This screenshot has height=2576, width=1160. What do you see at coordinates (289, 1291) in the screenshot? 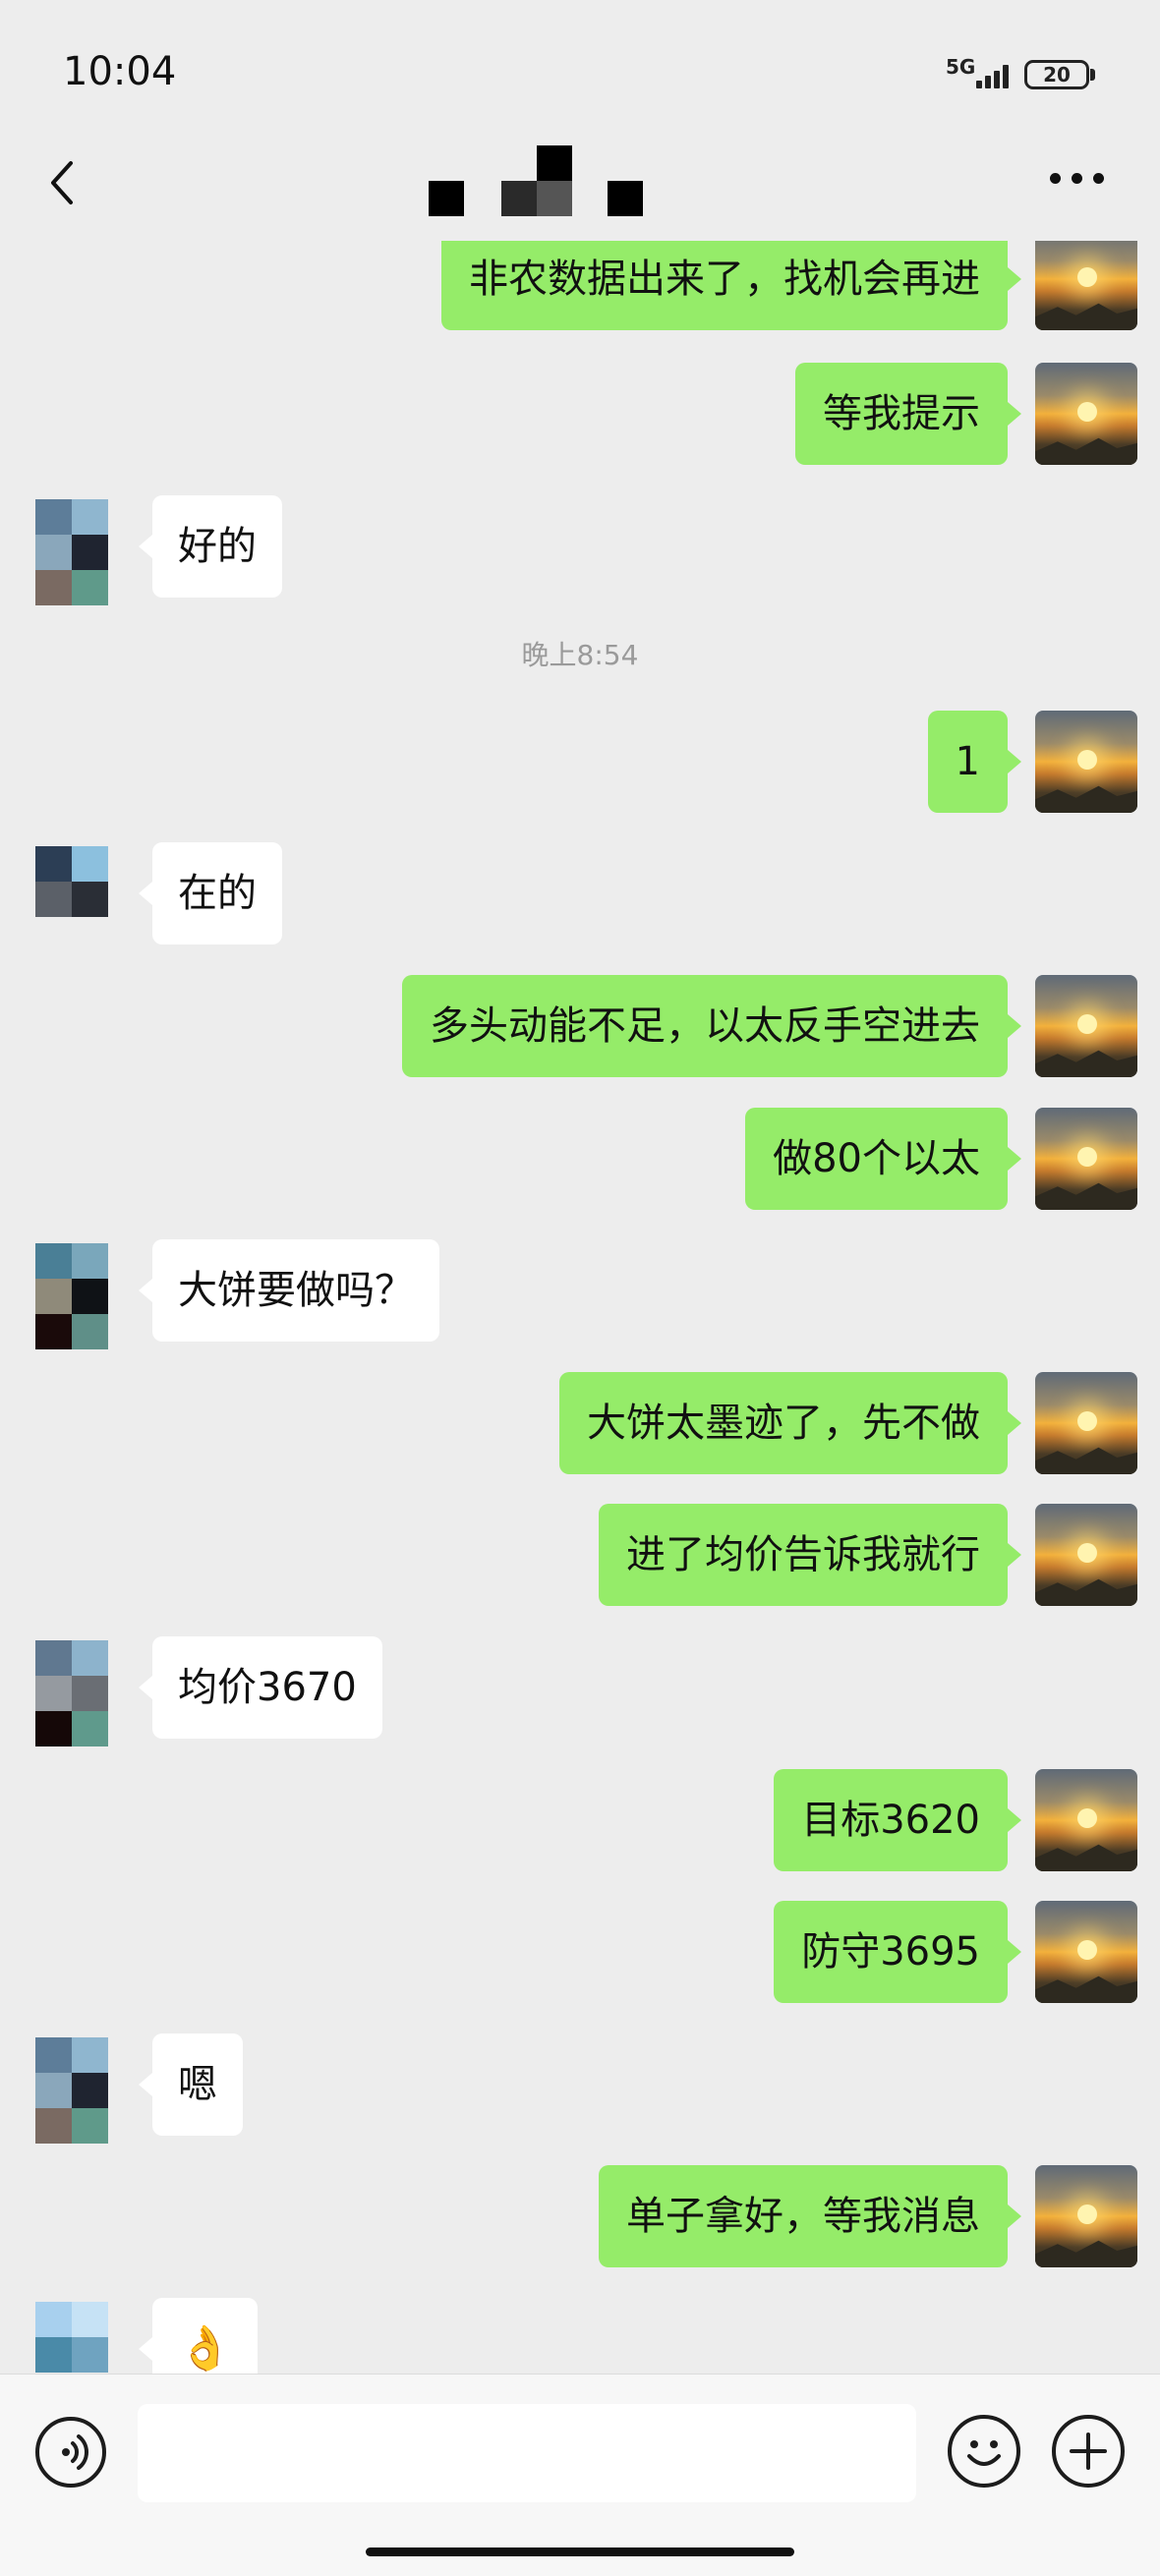
I see `message-bubble-received: 大饼要做吗？` at bounding box center [289, 1291].